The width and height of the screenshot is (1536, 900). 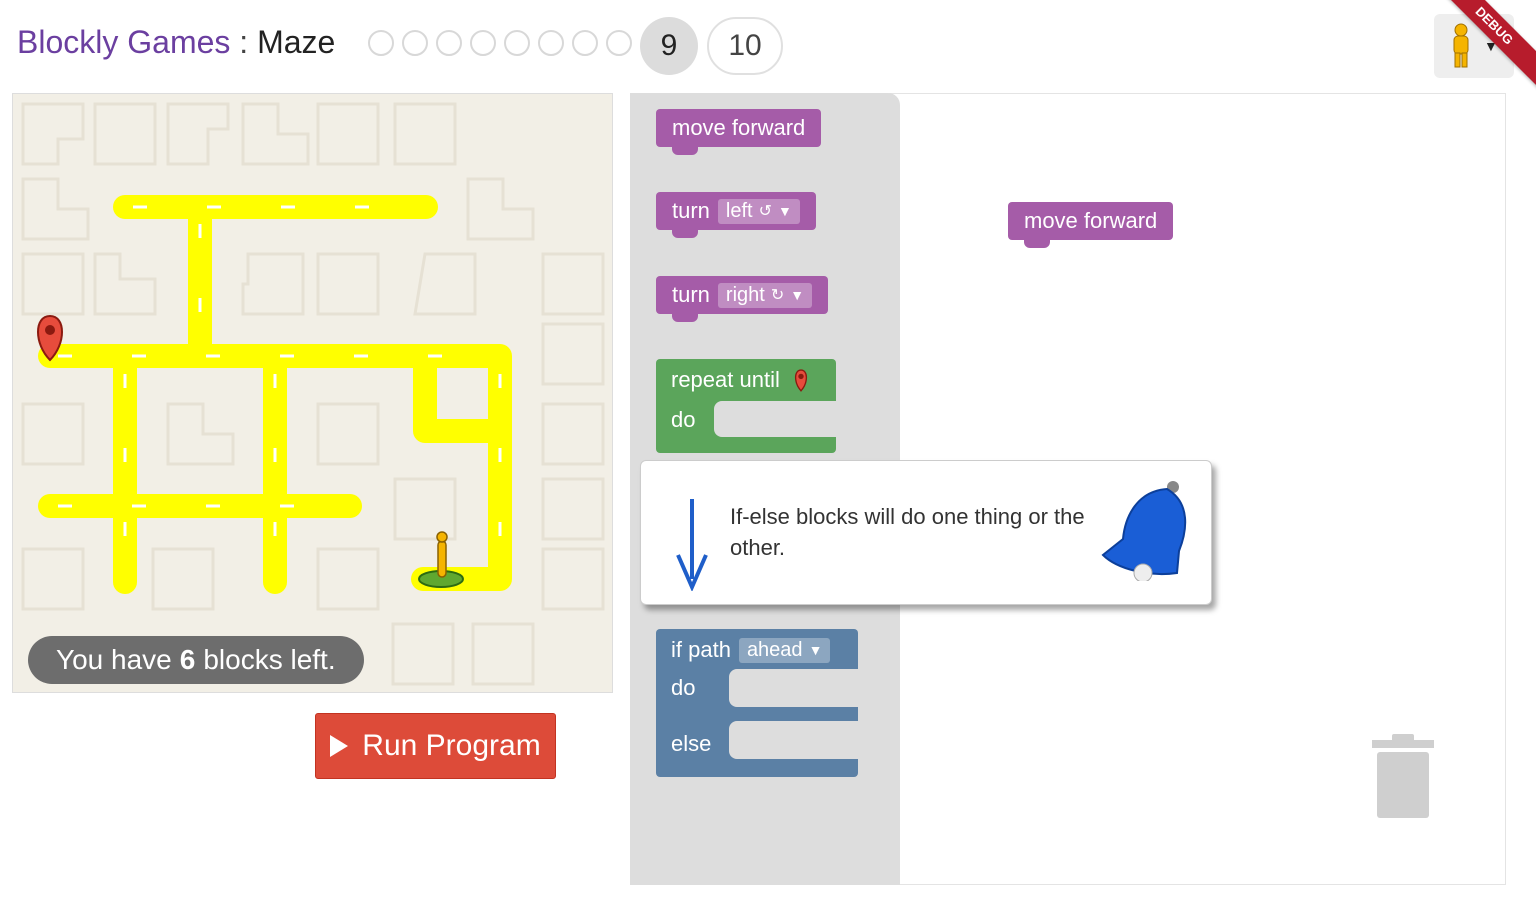 What do you see at coordinates (745, 46) in the screenshot?
I see `level-link-next: 10` at bounding box center [745, 46].